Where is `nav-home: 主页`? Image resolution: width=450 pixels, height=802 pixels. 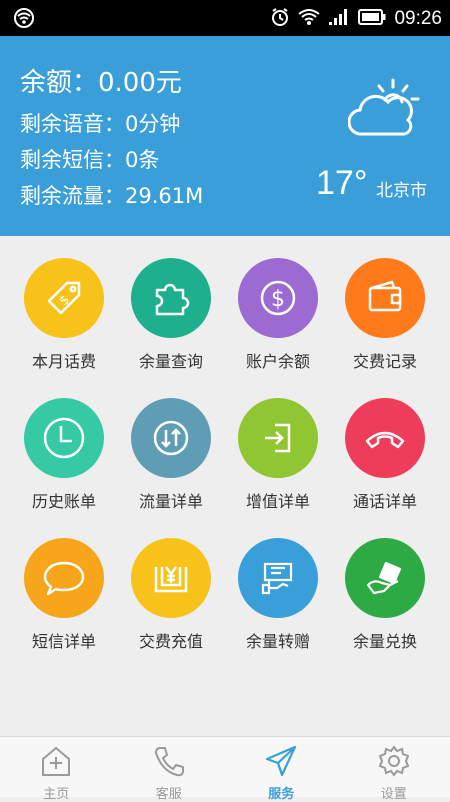
nav-home: 主页 is located at coordinates (56, 767).